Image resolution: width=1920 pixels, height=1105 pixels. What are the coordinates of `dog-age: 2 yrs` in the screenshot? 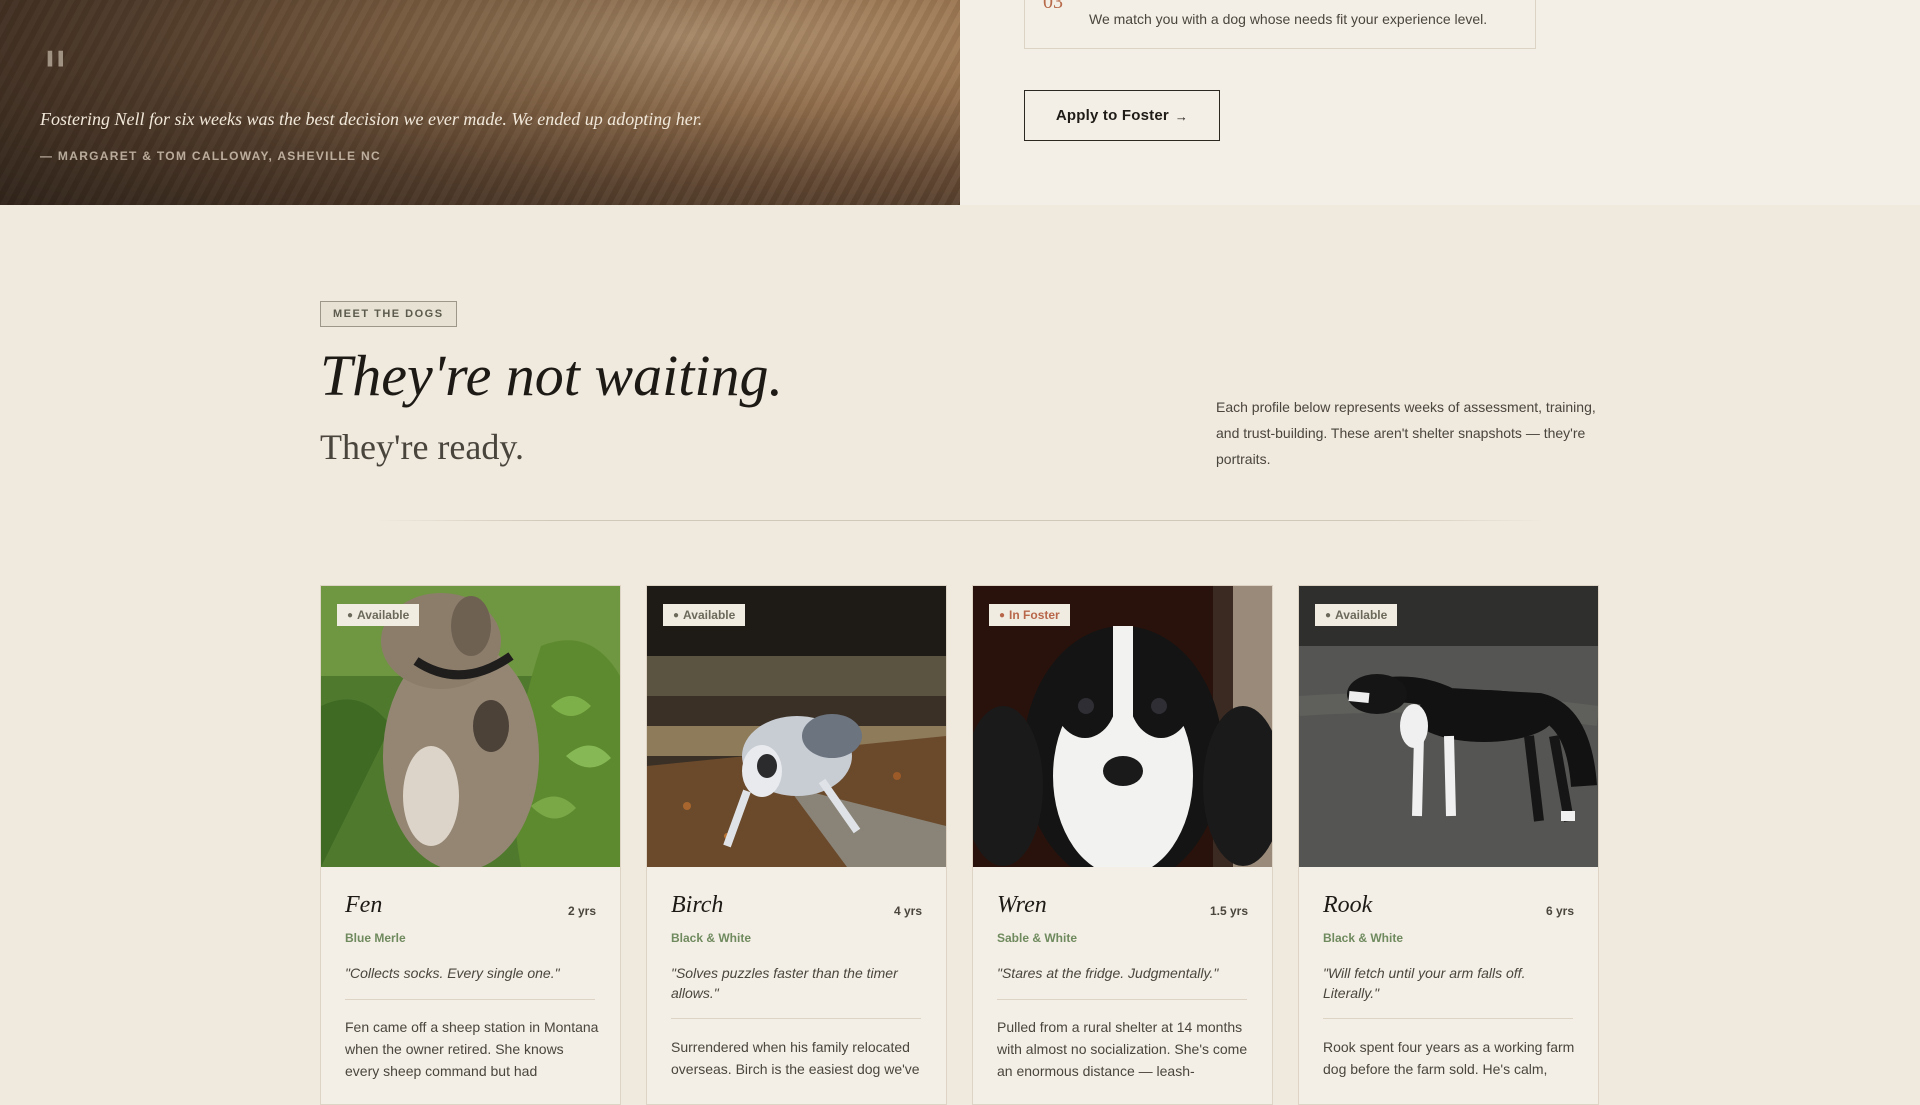 It's located at (581, 911).